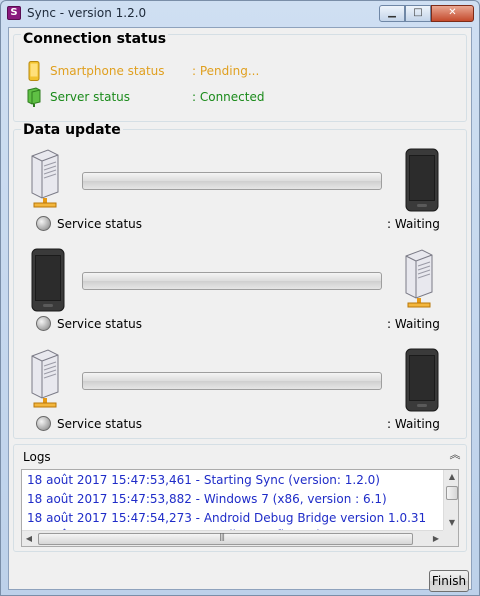 This screenshot has height=596, width=480. I want to click on scroll-left-icon: ◀, so click(29, 538).